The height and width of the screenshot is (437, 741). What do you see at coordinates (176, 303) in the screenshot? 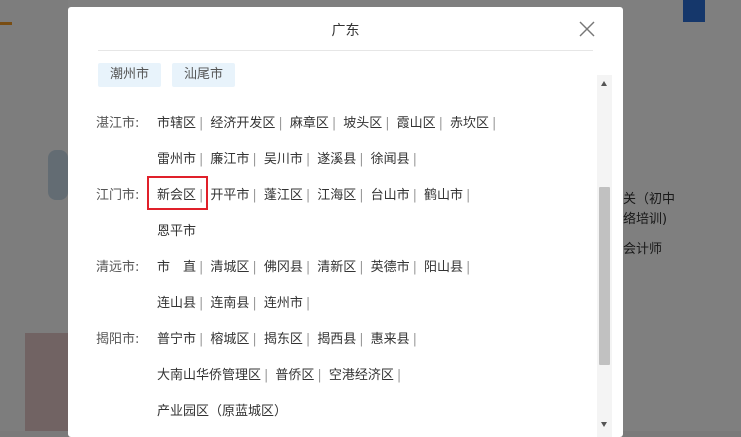
I see `city-link: 连山县` at bounding box center [176, 303].